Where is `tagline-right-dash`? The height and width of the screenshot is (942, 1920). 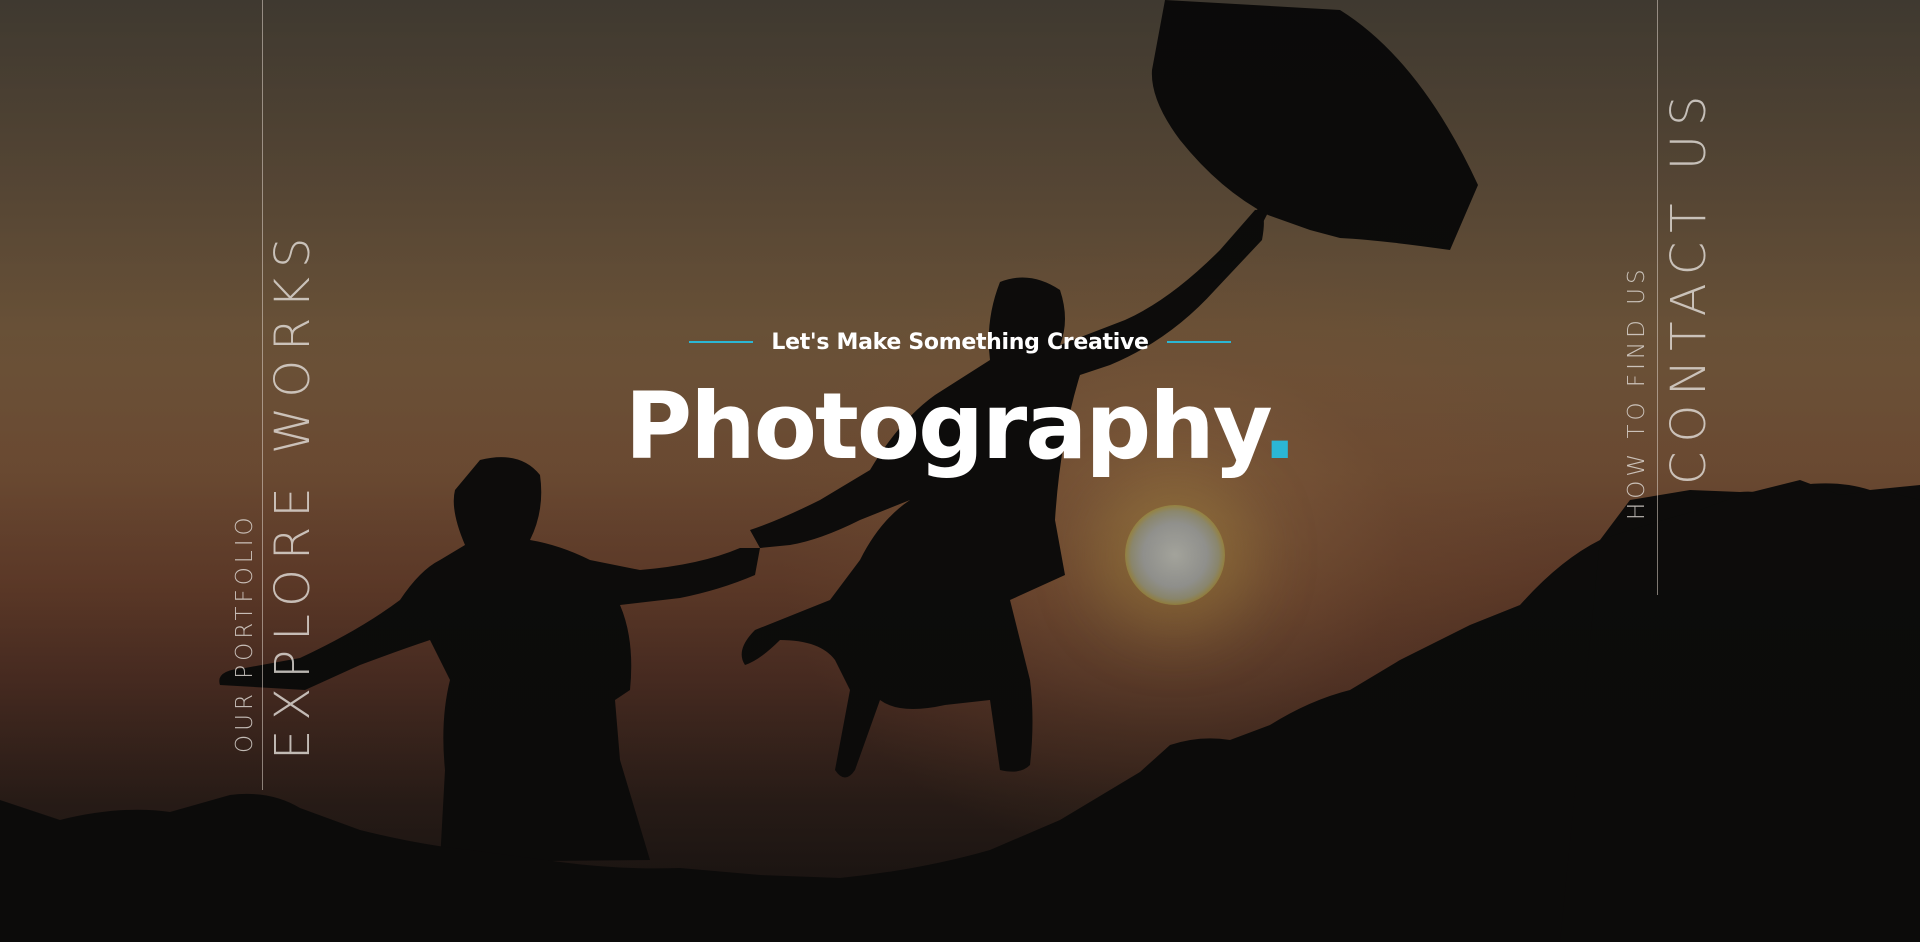
tagline-right-dash is located at coordinates (1198, 342).